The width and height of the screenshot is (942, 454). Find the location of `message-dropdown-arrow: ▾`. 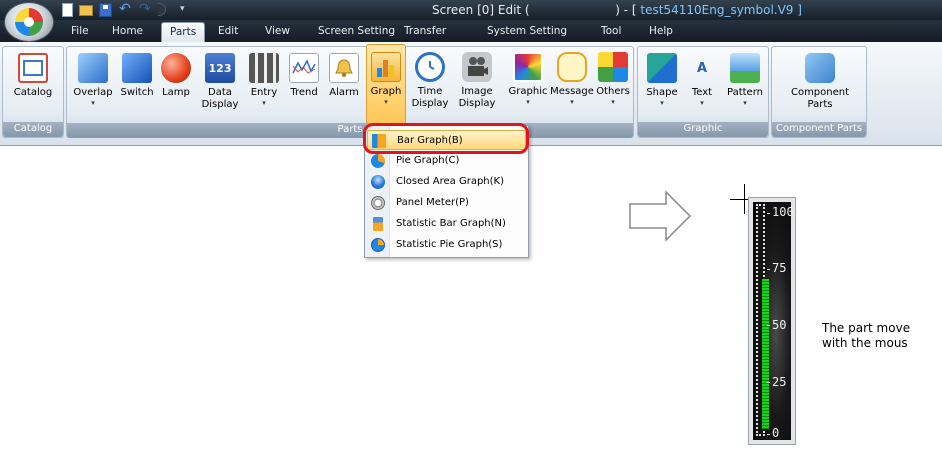

message-dropdown-arrow: ▾ is located at coordinates (572, 102).